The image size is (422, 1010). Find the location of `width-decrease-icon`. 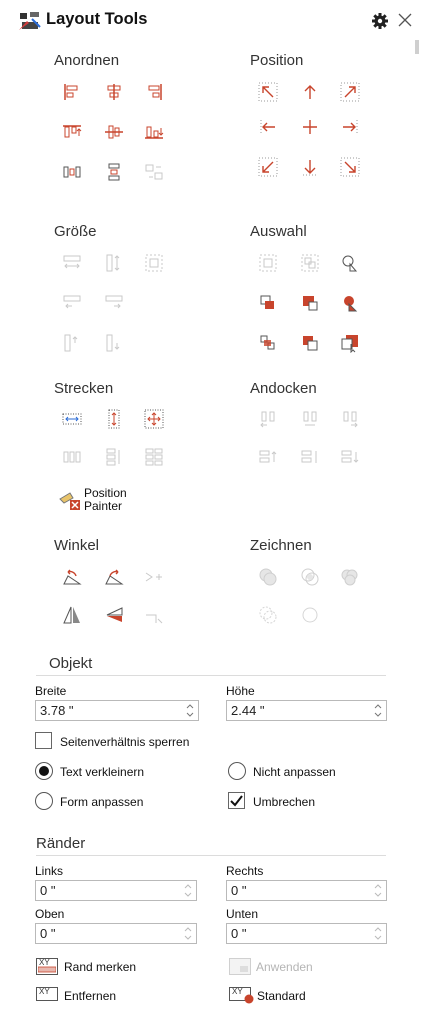

width-decrease-icon is located at coordinates (72, 303).